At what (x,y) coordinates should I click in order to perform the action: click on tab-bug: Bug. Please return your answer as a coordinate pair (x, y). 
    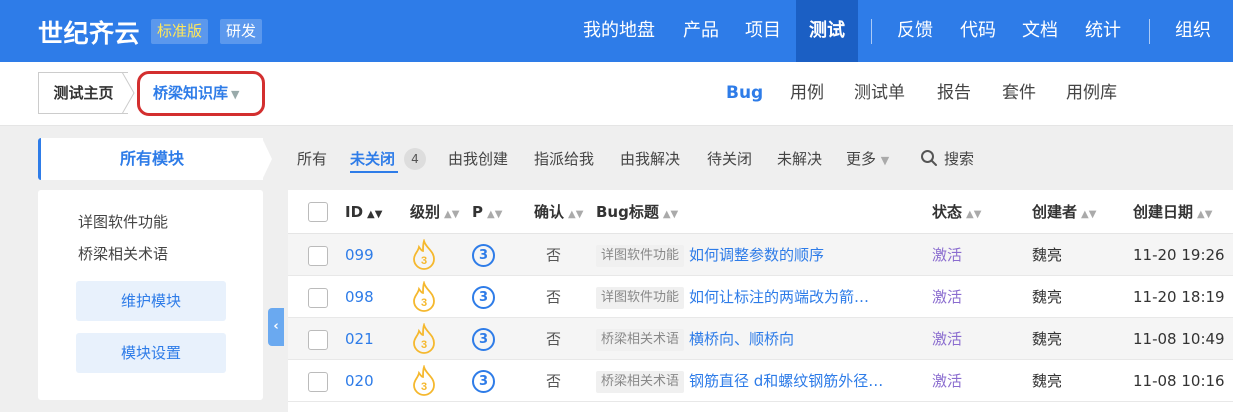
    Looking at the image, I should click on (744, 94).